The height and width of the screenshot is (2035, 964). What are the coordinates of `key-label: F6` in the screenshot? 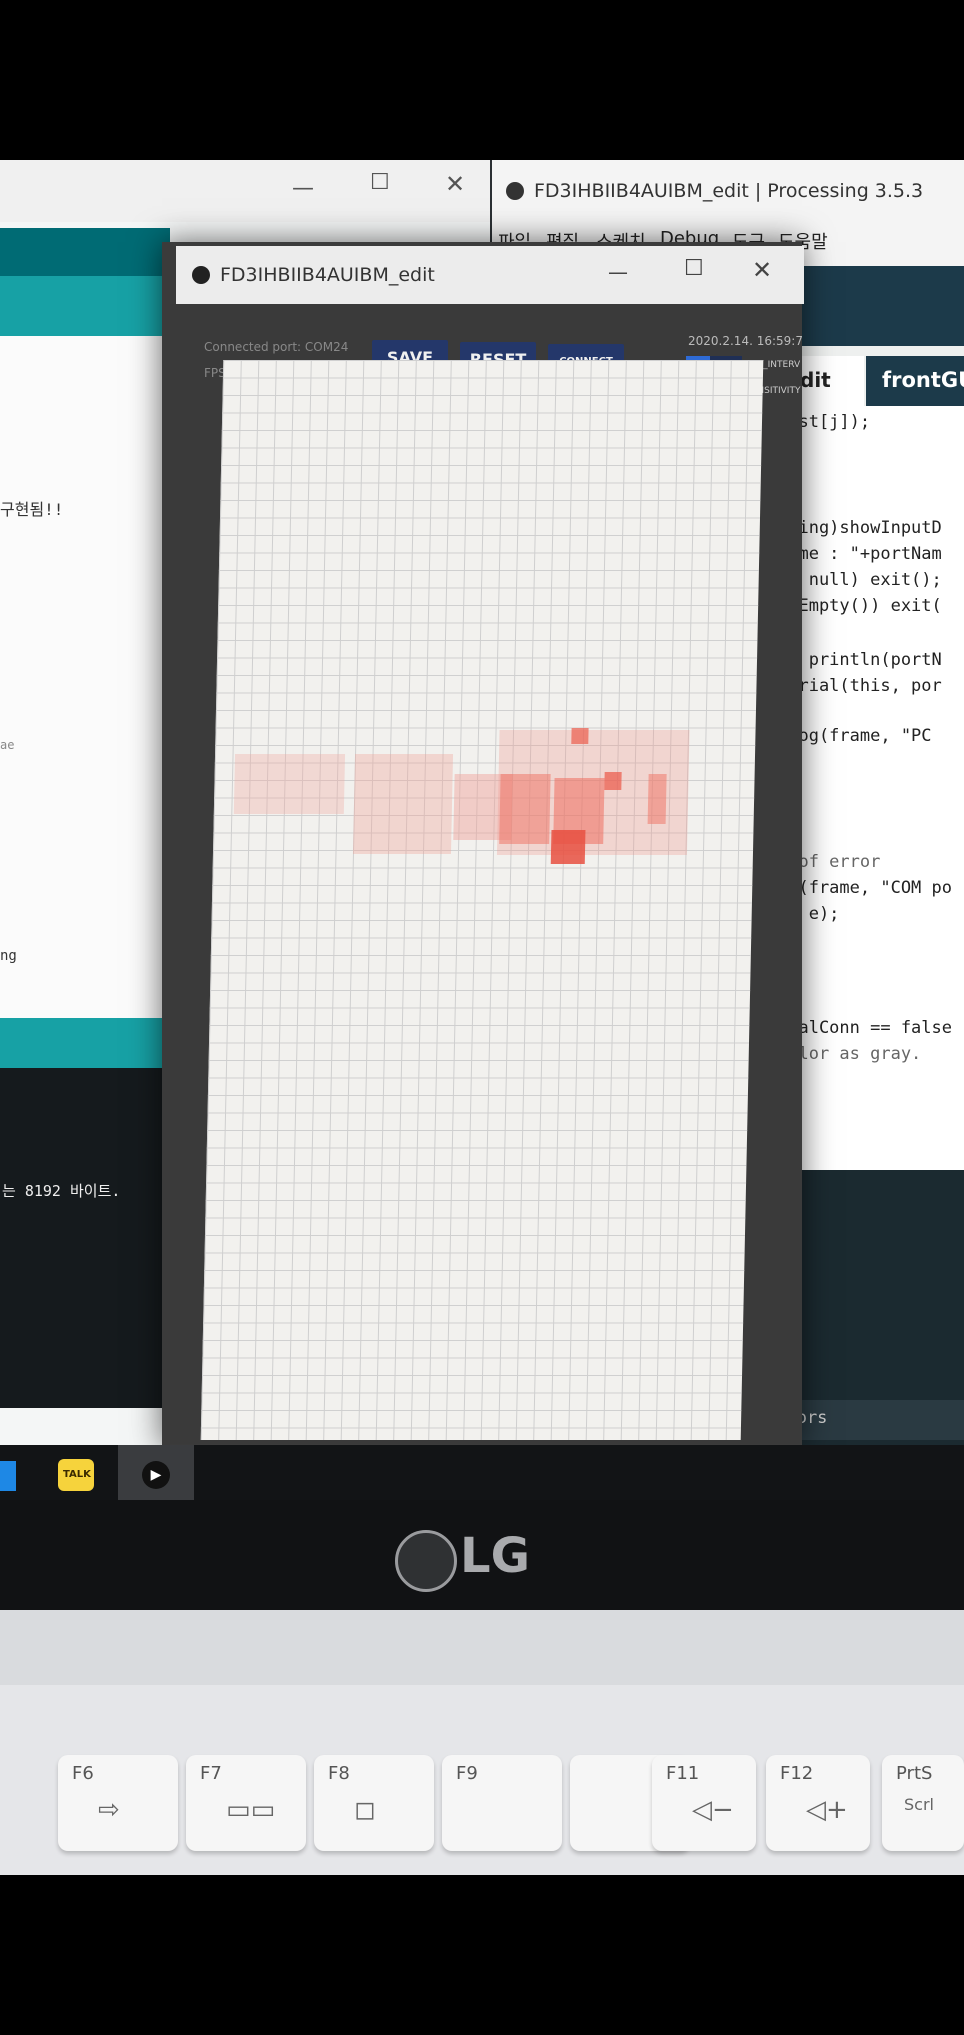 It's located at (83, 1773).